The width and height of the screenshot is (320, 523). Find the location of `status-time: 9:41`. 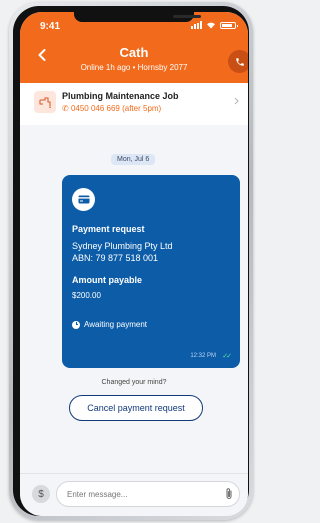

status-time: 9:41 is located at coordinates (50, 26).